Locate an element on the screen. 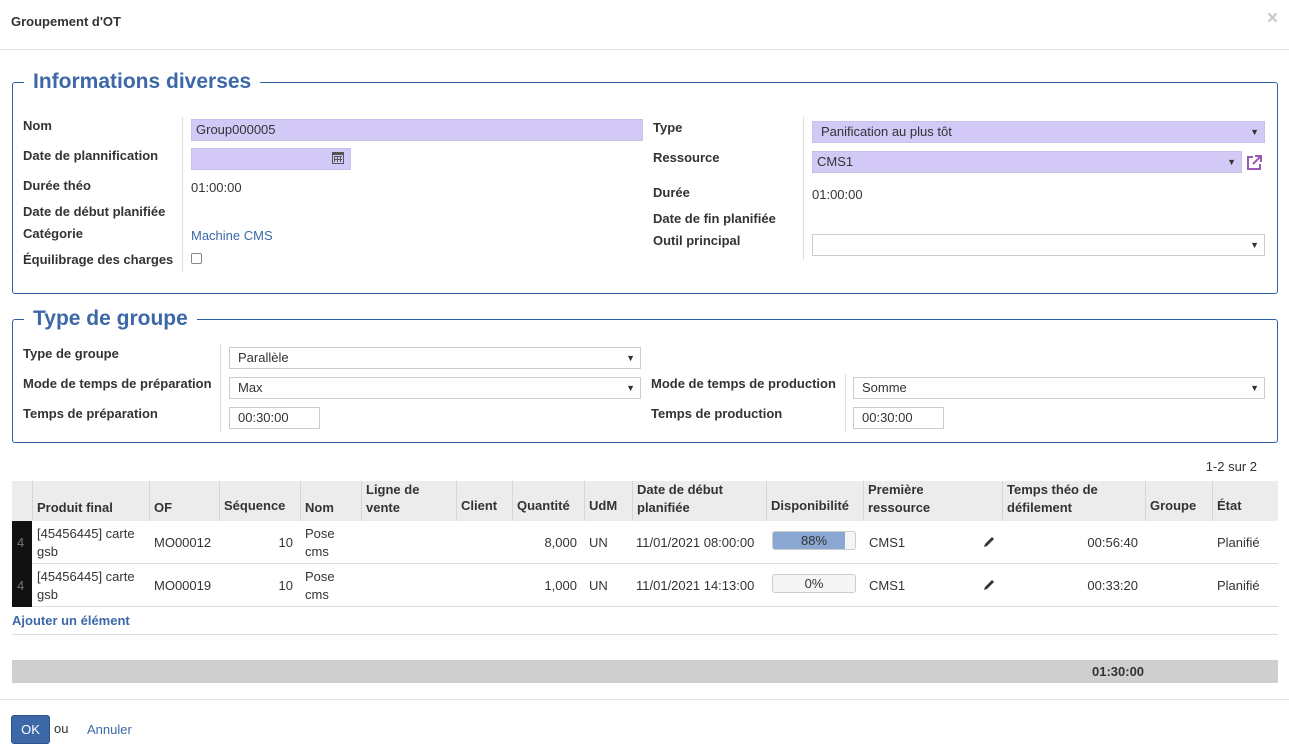 The height and width of the screenshot is (755, 1289). cell-quantite: 1,000 is located at coordinates (560, 585).